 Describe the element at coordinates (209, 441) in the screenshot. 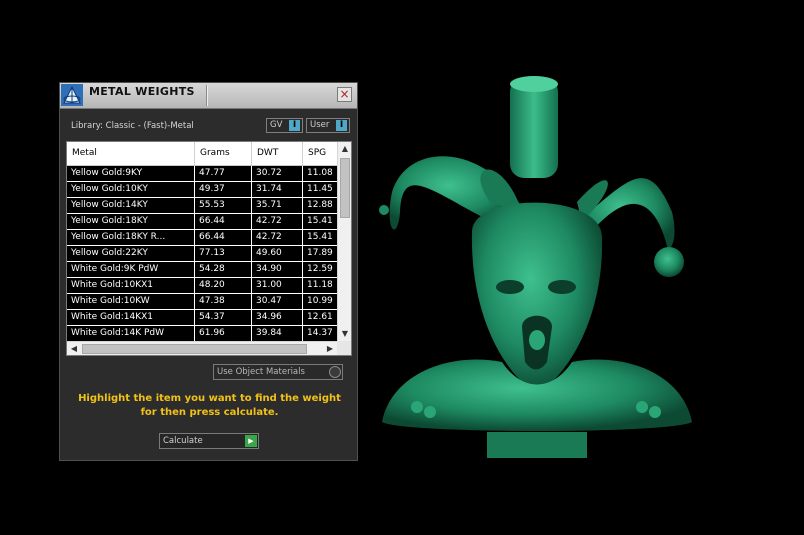

I see `calculate-button: Calculate ▶` at that location.